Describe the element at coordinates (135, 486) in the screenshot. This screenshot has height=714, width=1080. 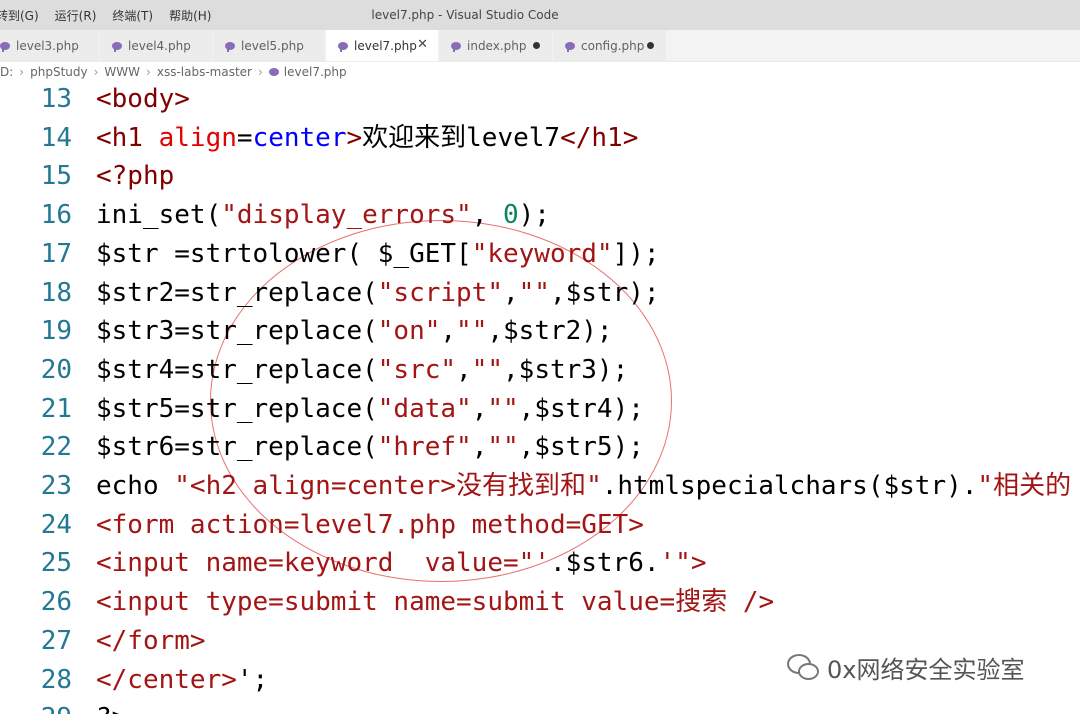
I see `code-token: echo` at that location.